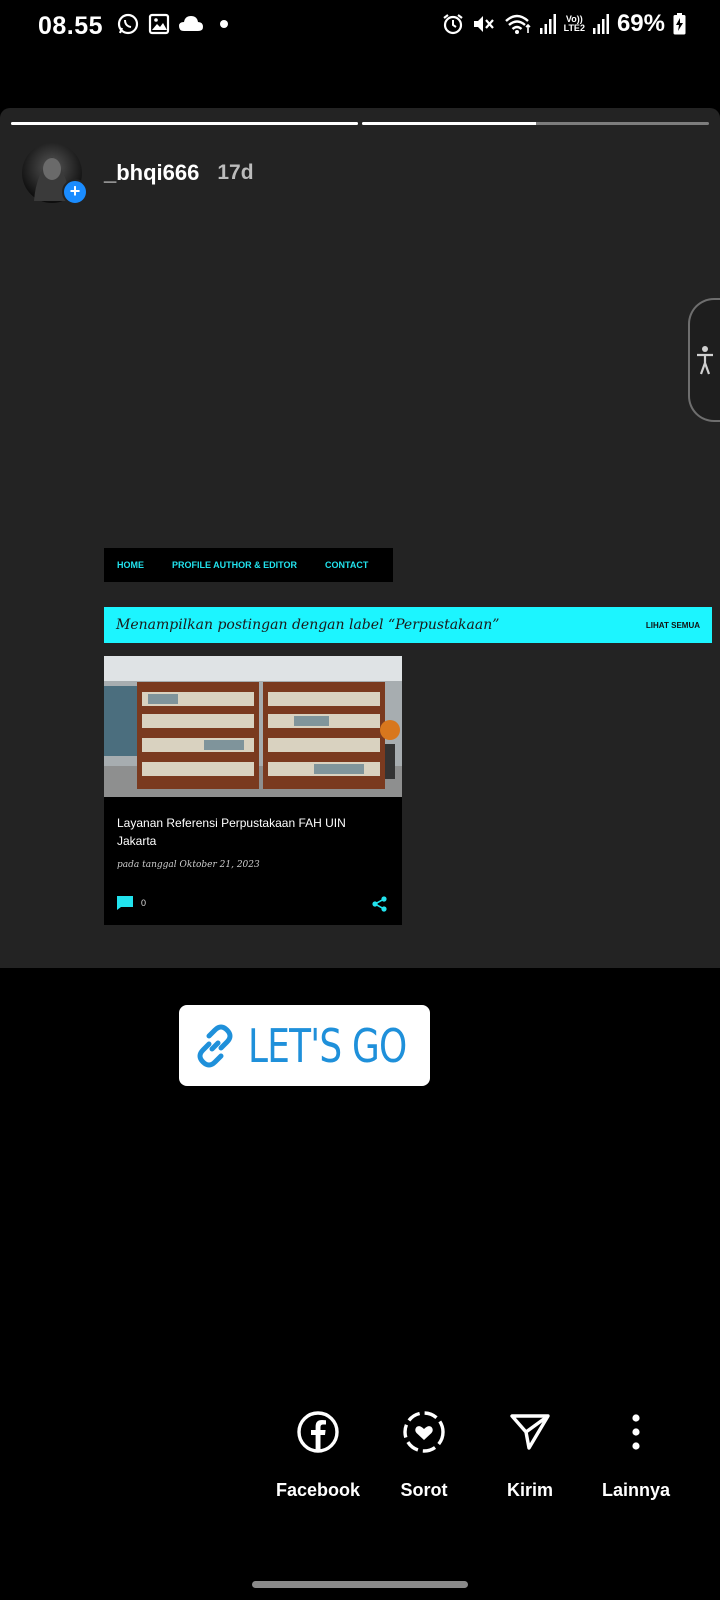 This screenshot has height=1600, width=720. What do you see at coordinates (347, 565) in the screenshot?
I see `blog-nav-contact: CONTACT` at bounding box center [347, 565].